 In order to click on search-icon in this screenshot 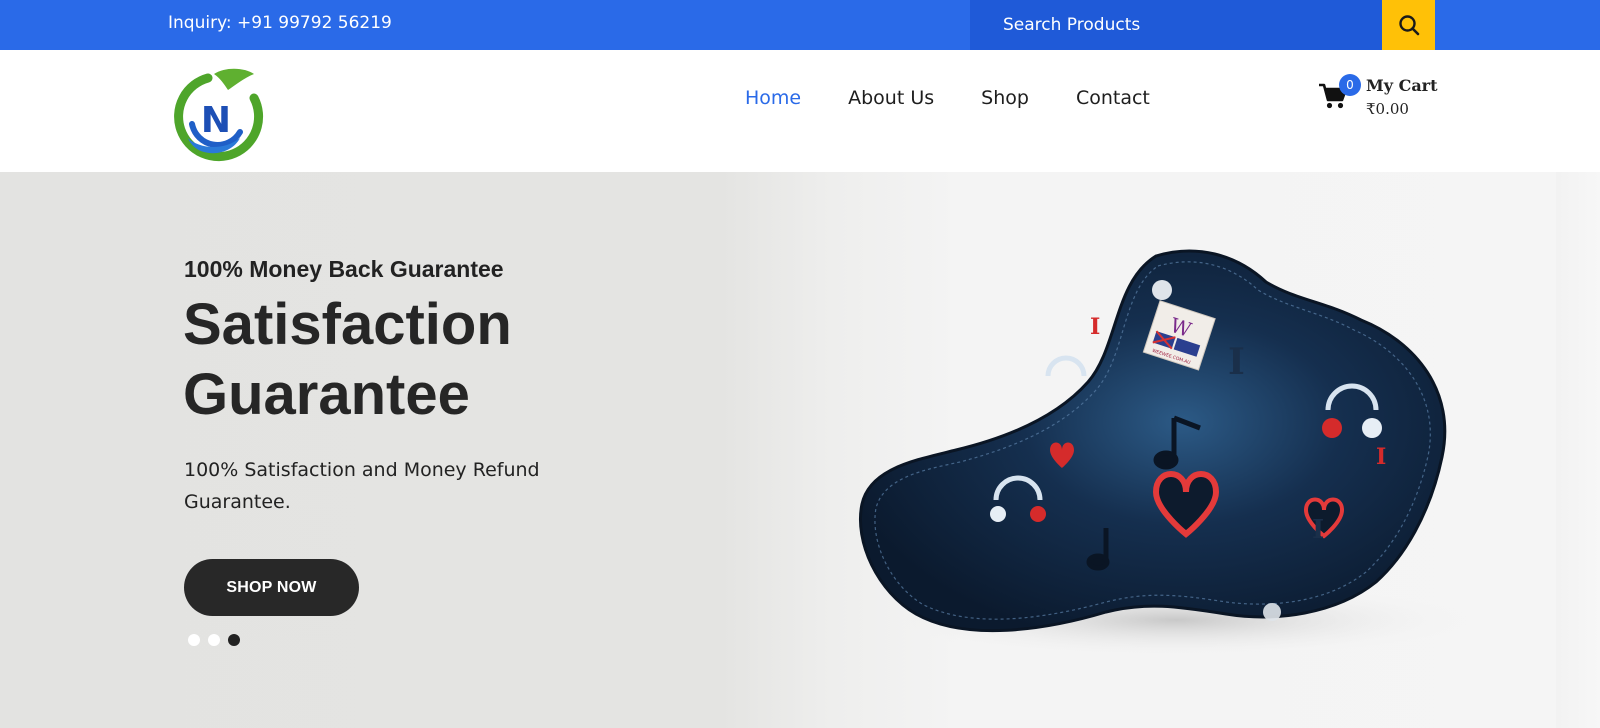, I will do `click(1408, 25)`.